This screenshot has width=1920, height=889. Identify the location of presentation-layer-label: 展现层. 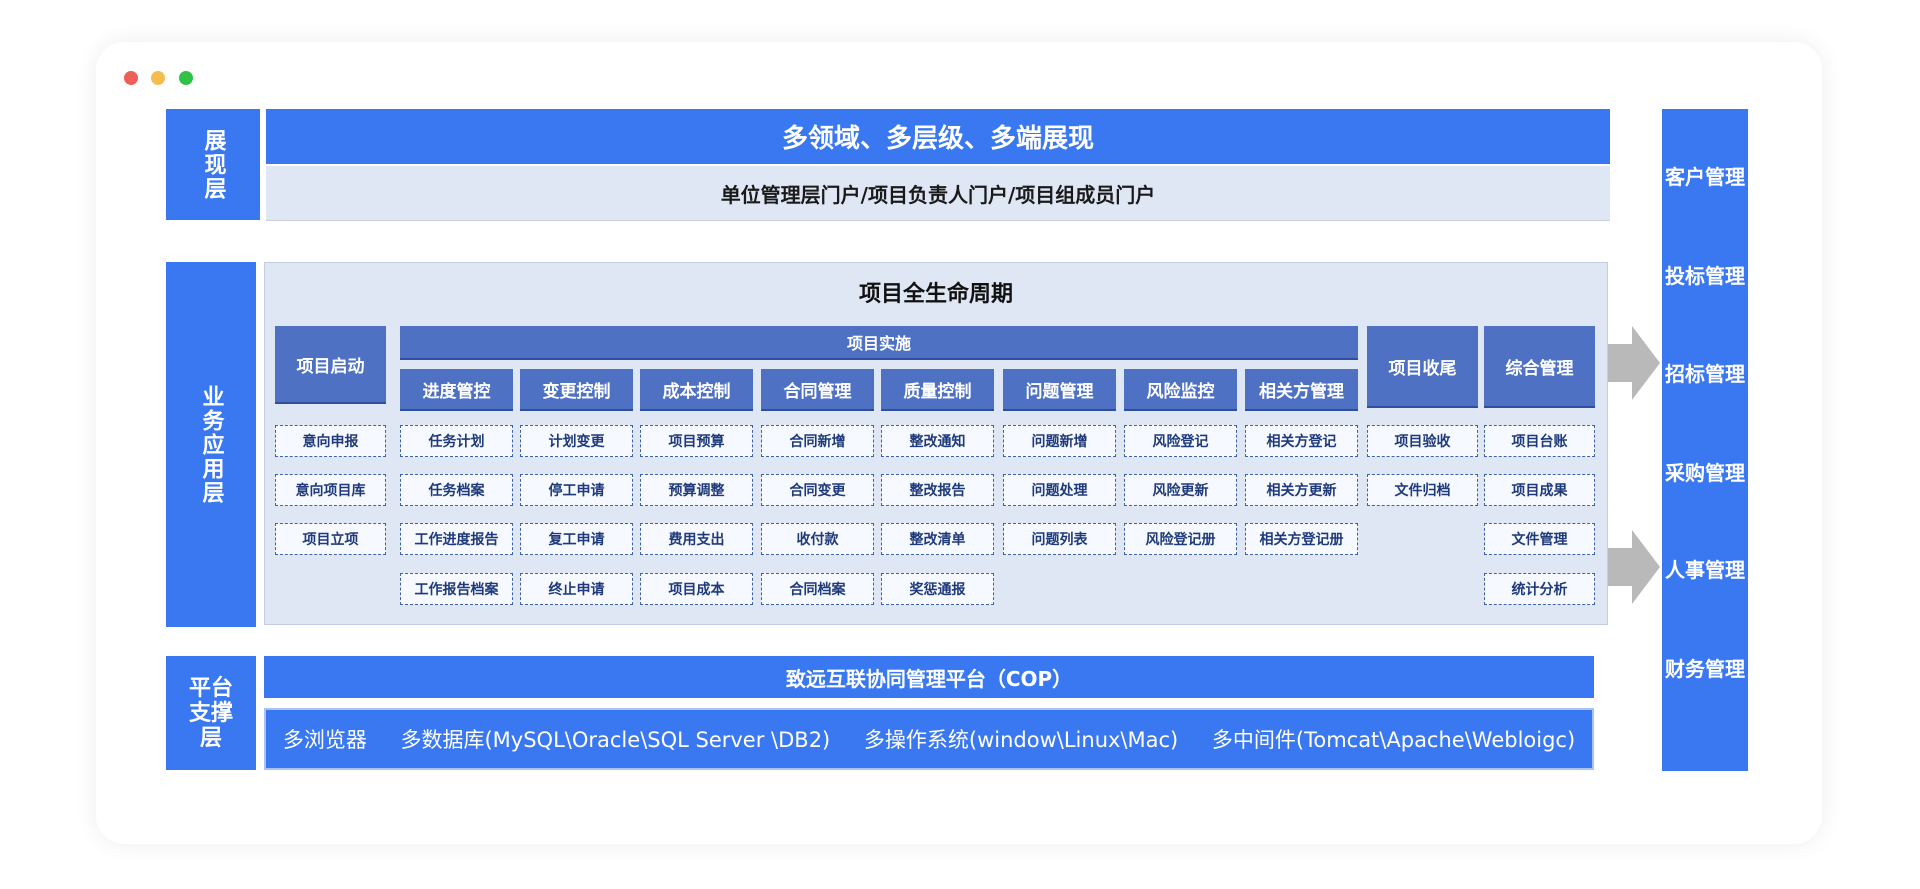
(213, 164).